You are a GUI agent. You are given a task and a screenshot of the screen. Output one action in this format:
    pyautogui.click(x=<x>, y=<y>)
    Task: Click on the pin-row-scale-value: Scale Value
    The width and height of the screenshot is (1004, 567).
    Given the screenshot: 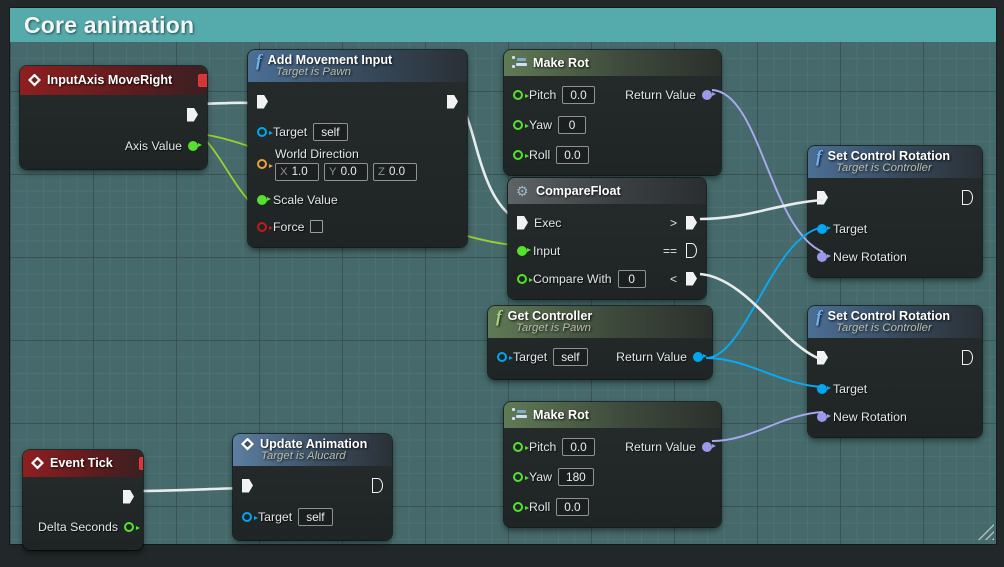 What is the action you would take?
    pyautogui.click(x=357, y=199)
    